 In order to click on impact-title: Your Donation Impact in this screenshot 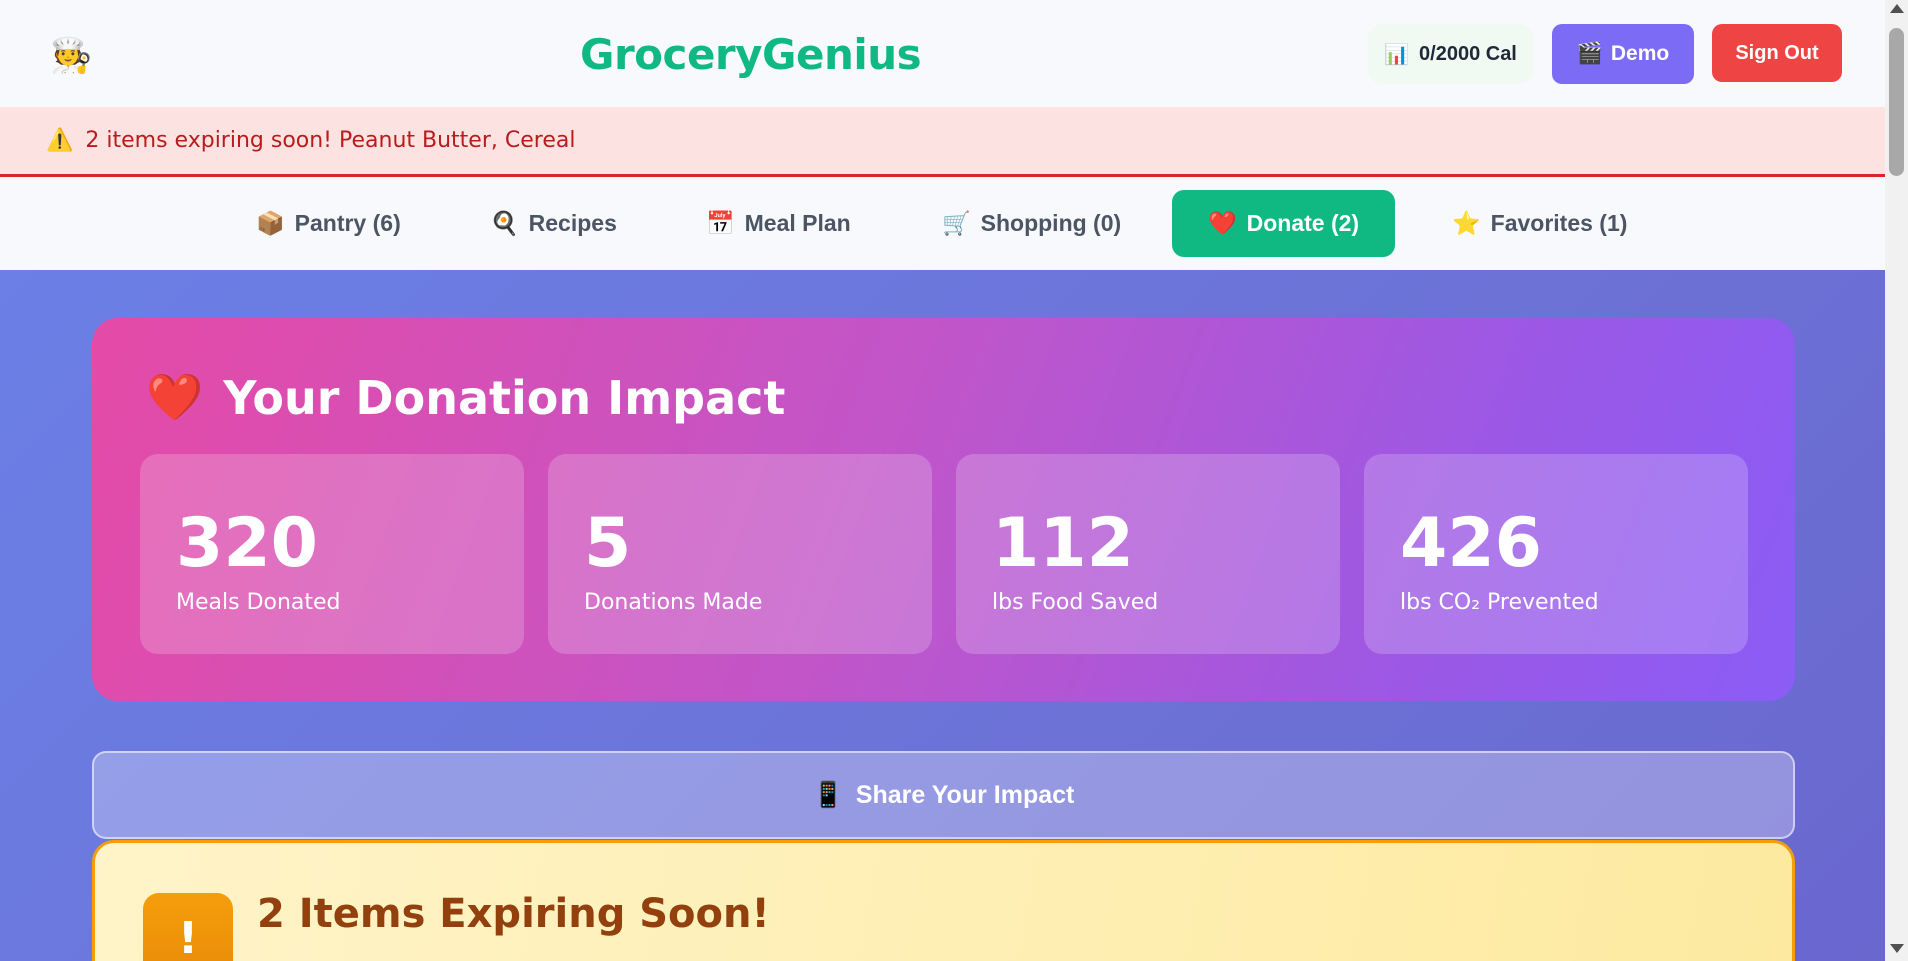, I will do `click(504, 397)`.